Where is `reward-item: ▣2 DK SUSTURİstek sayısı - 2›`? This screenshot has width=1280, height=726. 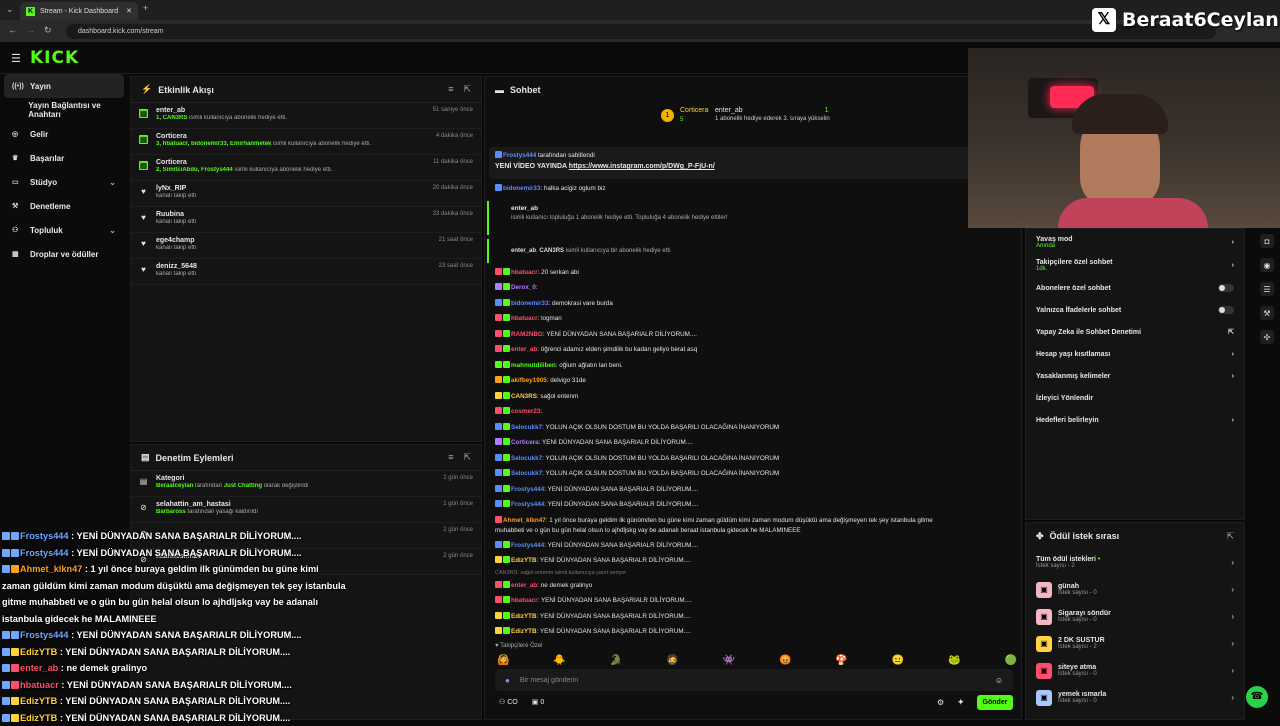
reward-item: ▣2 DK SUSTURİstek sayısı - 2› is located at coordinates (1135, 643).